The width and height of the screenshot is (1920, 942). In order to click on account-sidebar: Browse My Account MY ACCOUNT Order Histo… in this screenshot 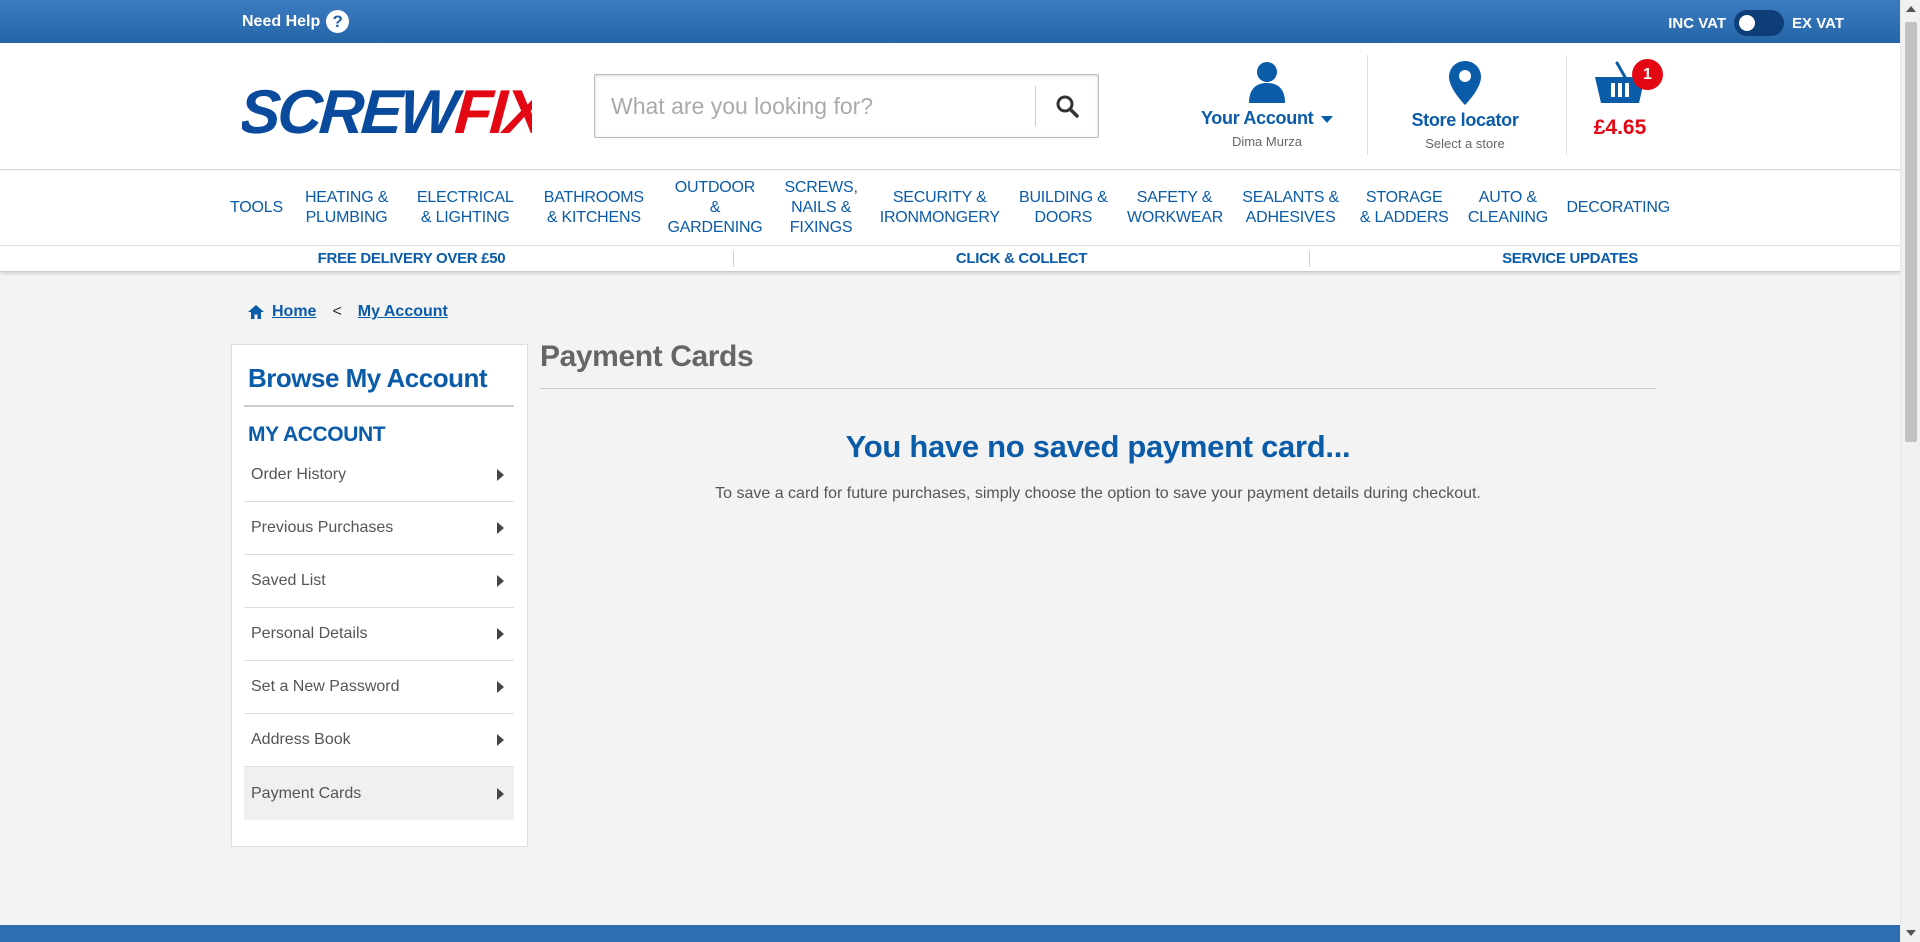, I will do `click(379, 595)`.